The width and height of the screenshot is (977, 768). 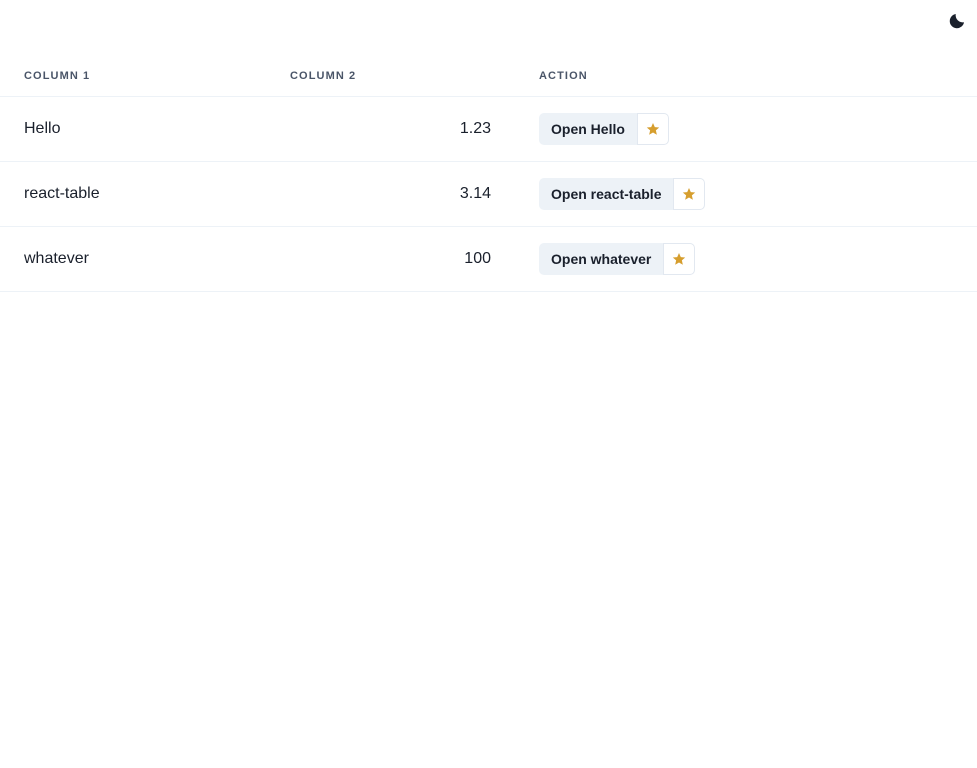 What do you see at coordinates (133, 129) in the screenshot?
I see `cell-column-1: Hello` at bounding box center [133, 129].